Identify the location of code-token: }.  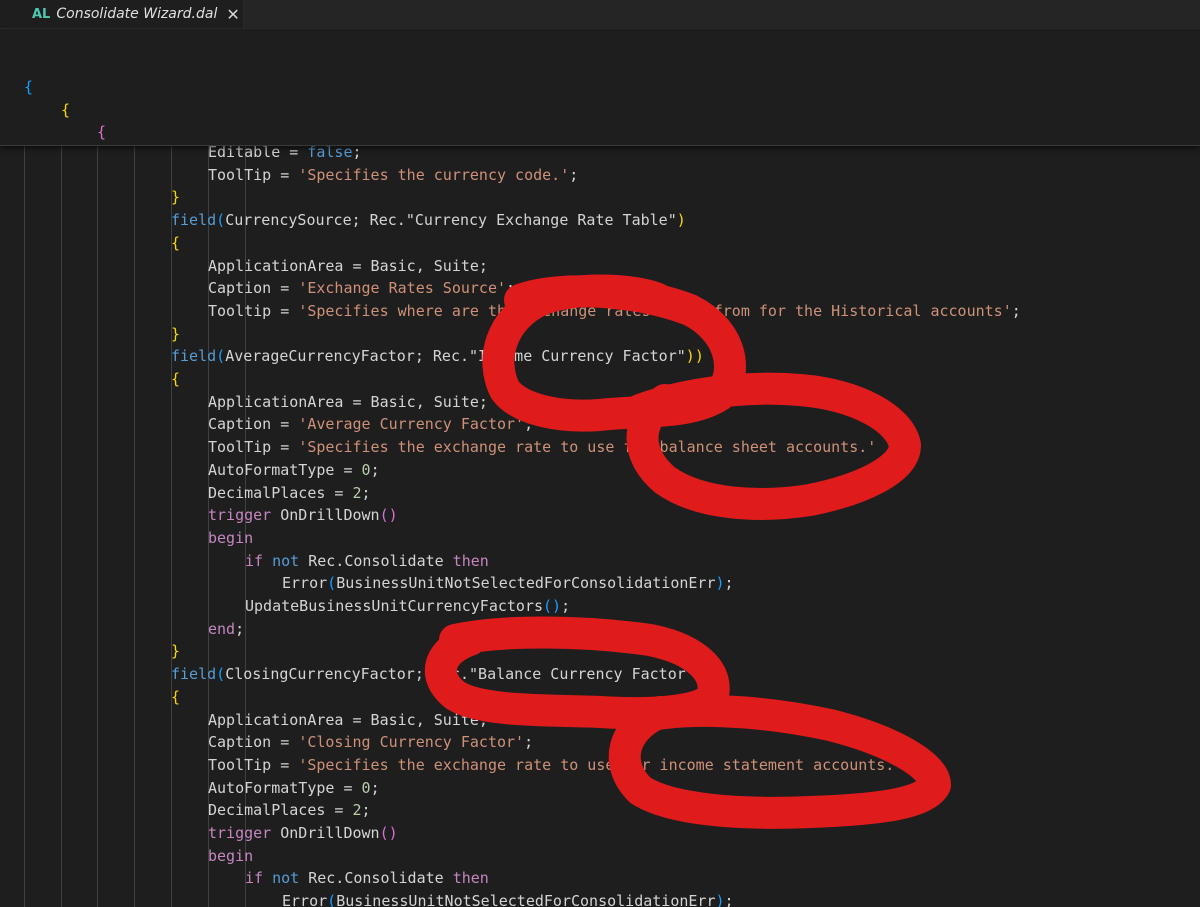
(176, 333).